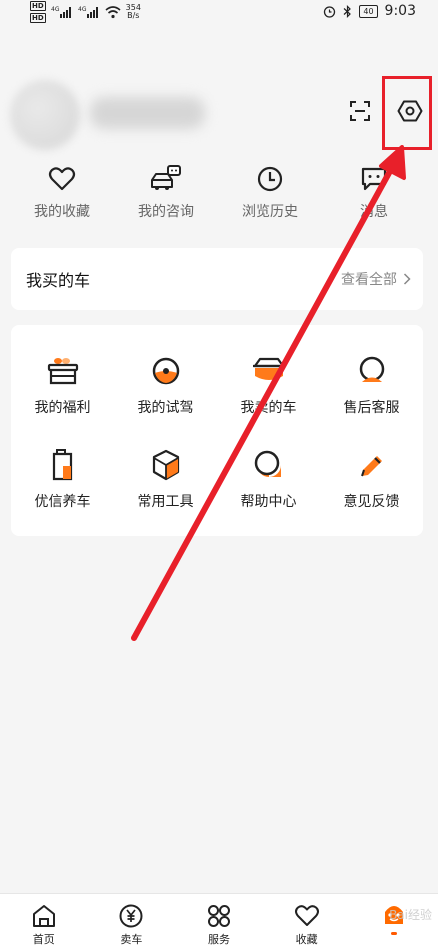 The image size is (438, 950). Describe the element at coordinates (368, 11) in the screenshot. I see `battery-indicator: 40` at that location.